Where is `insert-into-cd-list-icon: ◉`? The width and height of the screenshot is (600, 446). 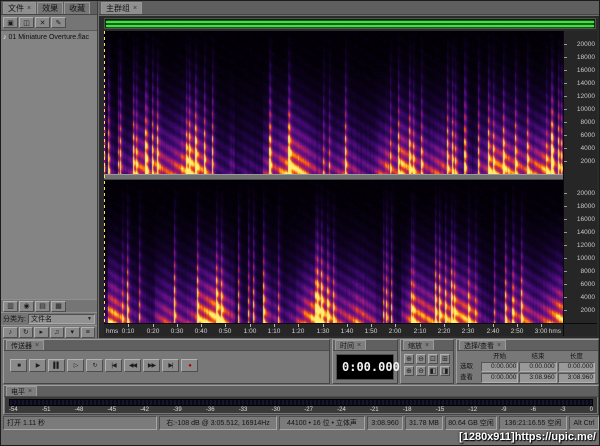
insert-into-cd-list-icon: ◉ is located at coordinates (26, 306).